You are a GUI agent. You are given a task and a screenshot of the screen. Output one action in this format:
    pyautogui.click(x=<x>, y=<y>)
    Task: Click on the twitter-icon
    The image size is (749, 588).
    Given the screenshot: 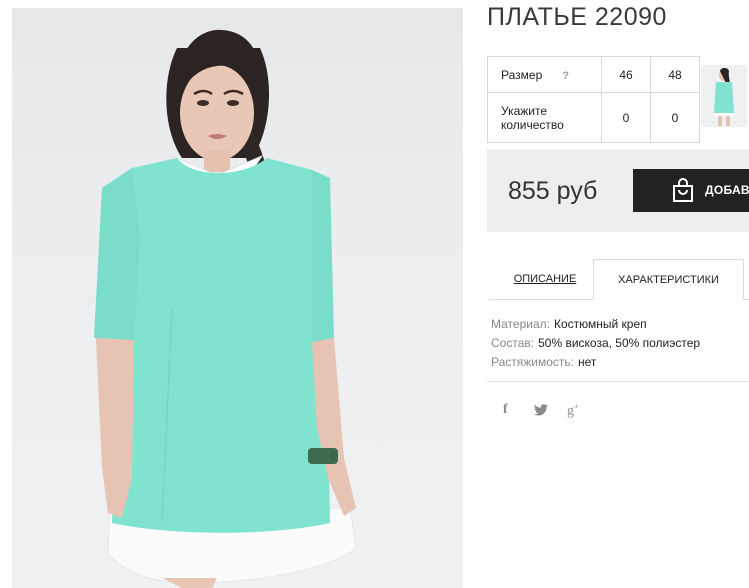 What is the action you would take?
    pyautogui.click(x=541, y=412)
    